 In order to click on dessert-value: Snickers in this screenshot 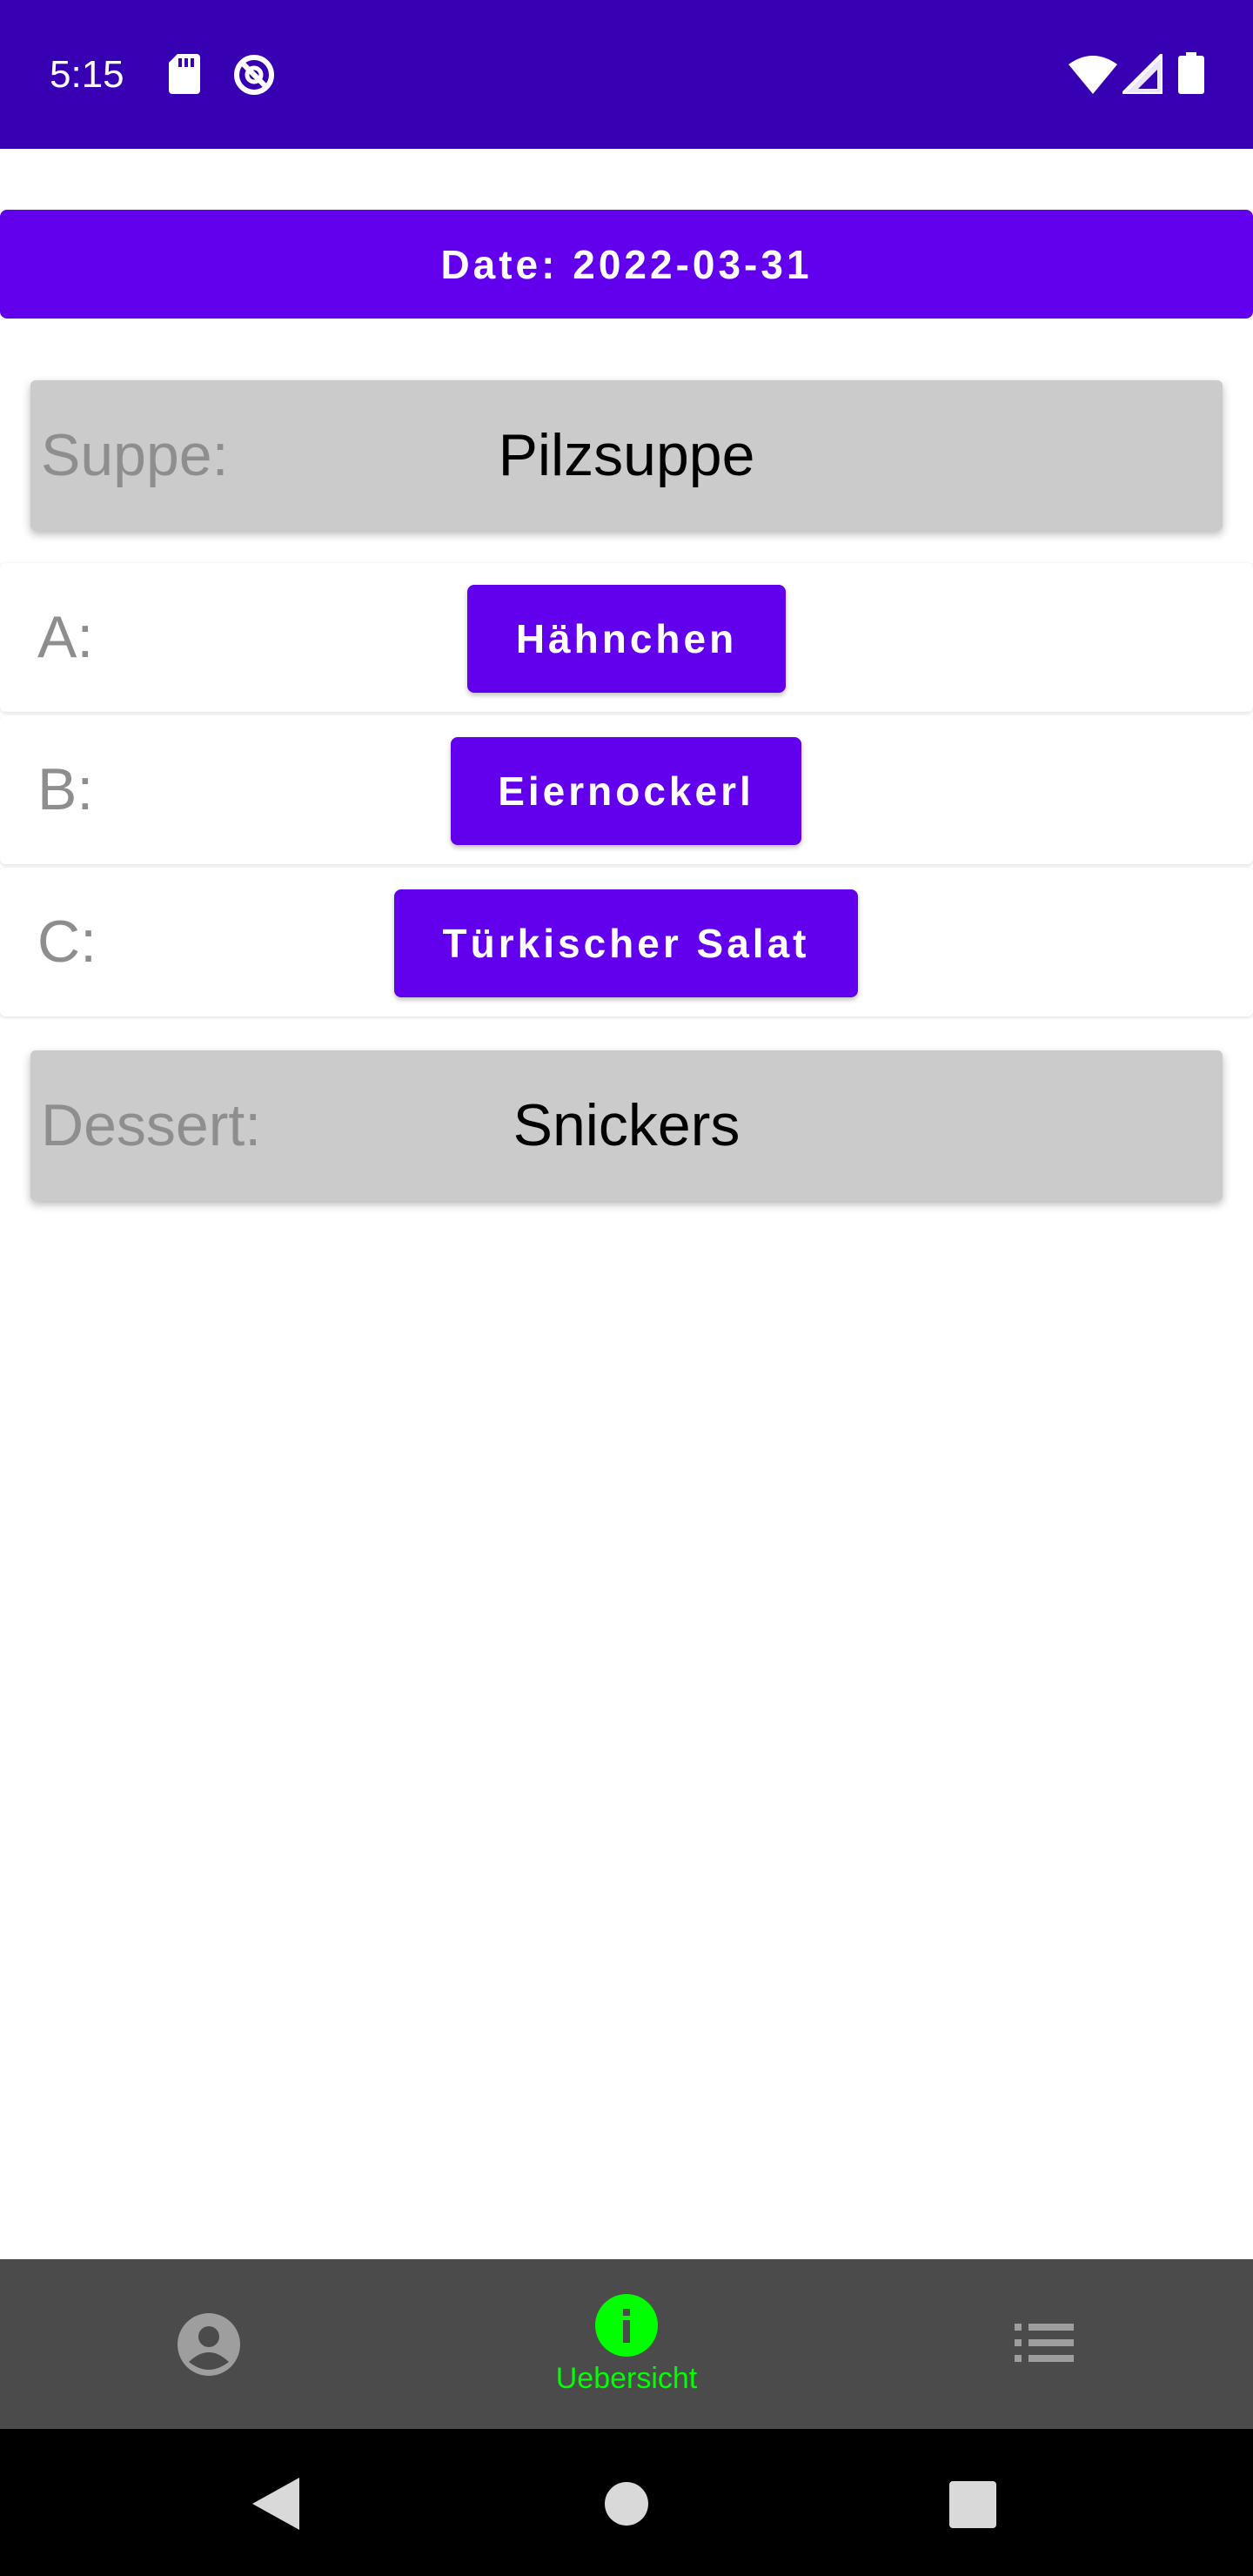, I will do `click(626, 1125)`.